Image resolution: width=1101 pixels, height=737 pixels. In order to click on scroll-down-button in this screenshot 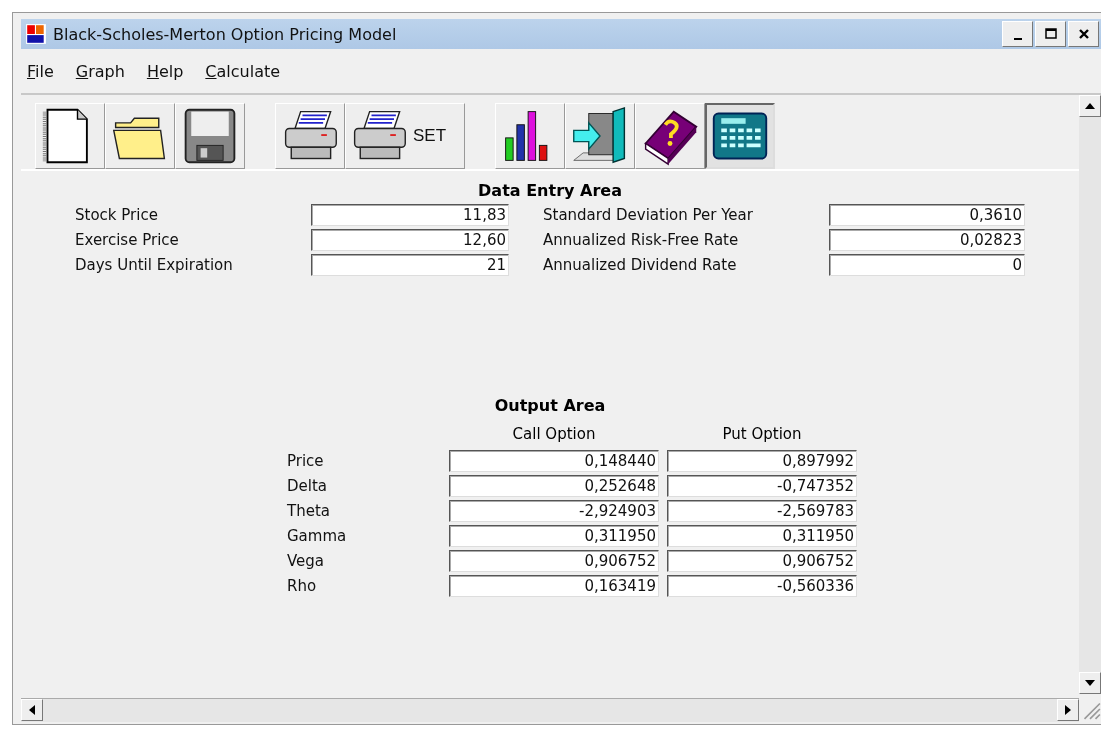, I will do `click(1090, 683)`.